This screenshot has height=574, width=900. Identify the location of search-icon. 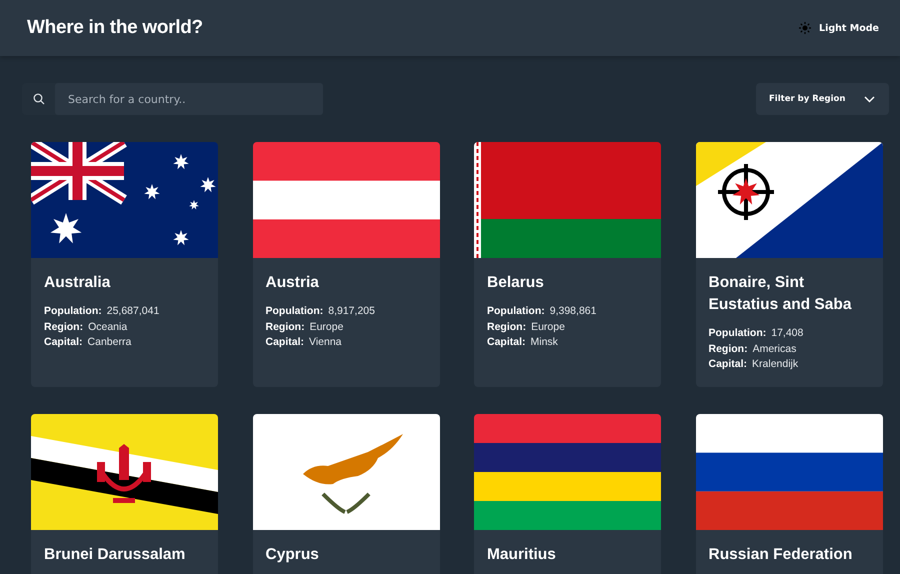
(38, 99).